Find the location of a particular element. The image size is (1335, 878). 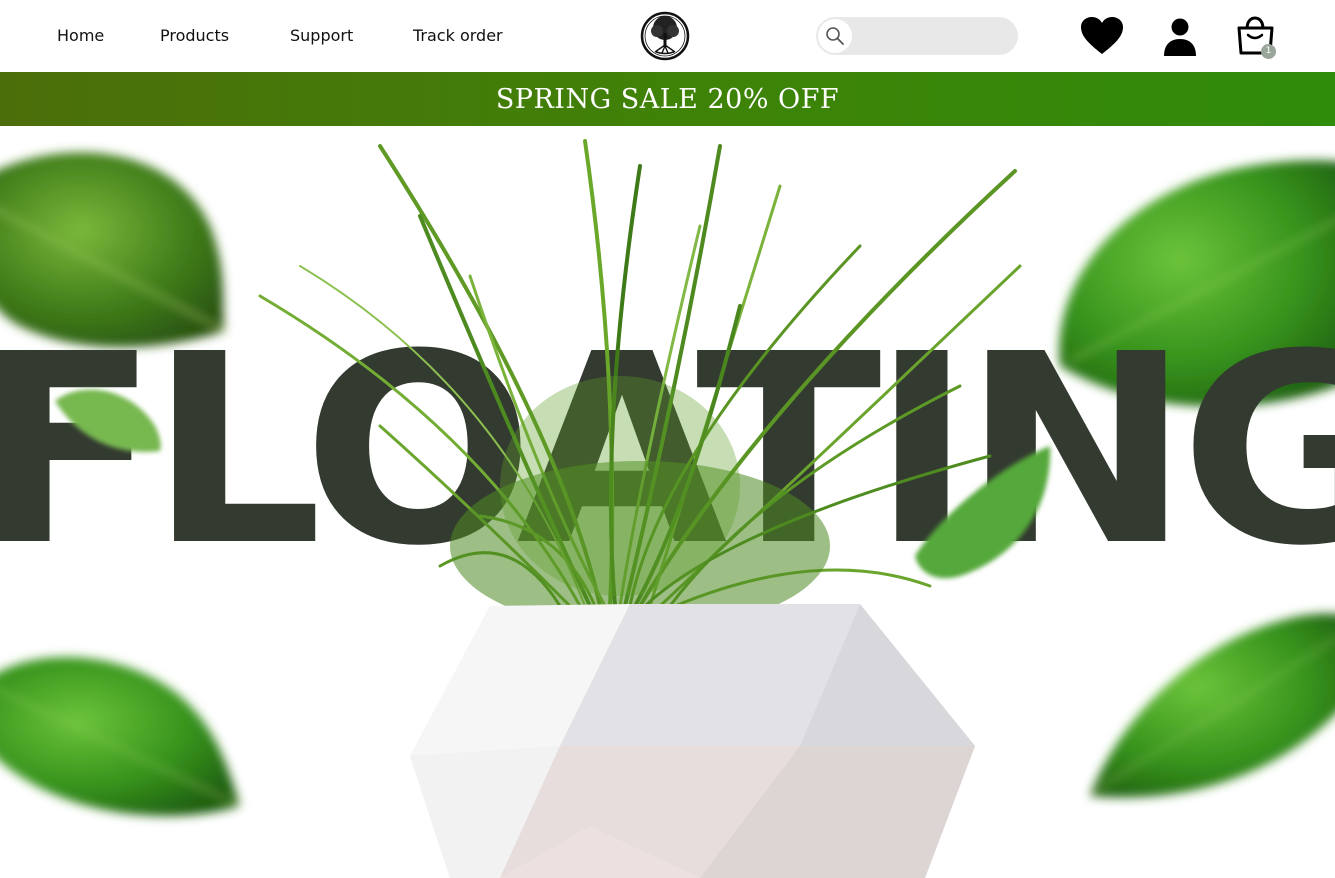

sale-banner: SPRING SALE 20% OFF is located at coordinates (667, 99).